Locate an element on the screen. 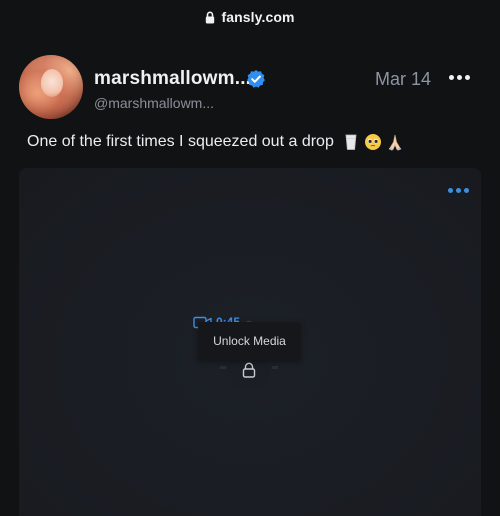 The image size is (500, 516). avatar is located at coordinates (51, 87).